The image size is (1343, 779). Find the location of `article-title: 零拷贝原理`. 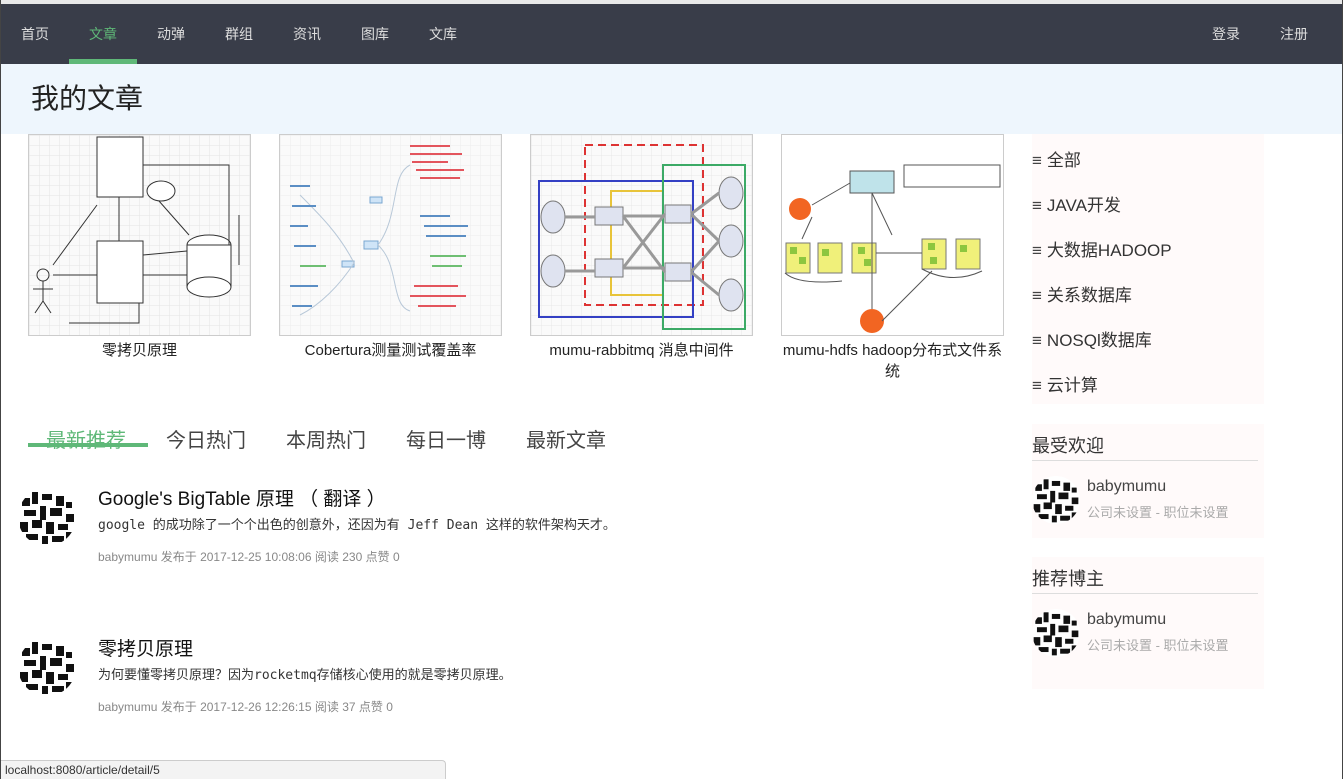

article-title: 零拷贝原理 is located at coordinates (145, 647).